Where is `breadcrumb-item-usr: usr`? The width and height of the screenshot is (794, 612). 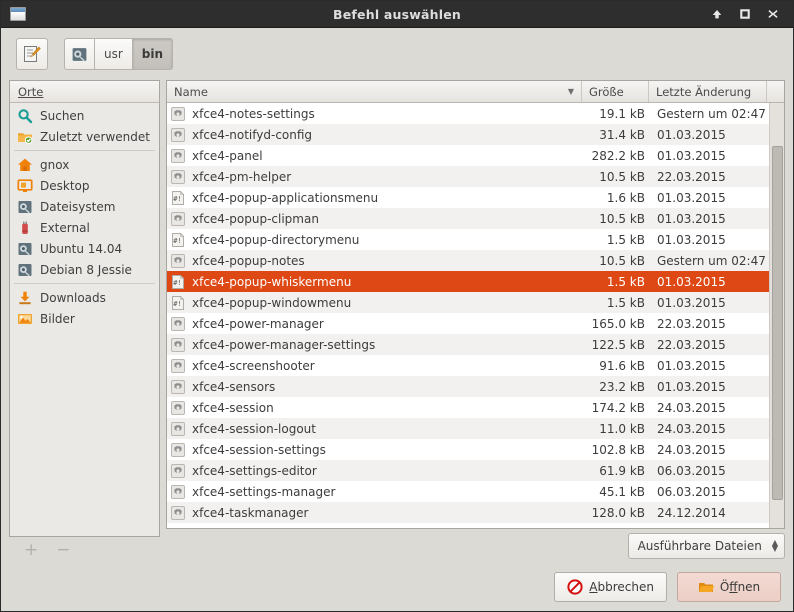
breadcrumb-item-usr: usr is located at coordinates (113, 54).